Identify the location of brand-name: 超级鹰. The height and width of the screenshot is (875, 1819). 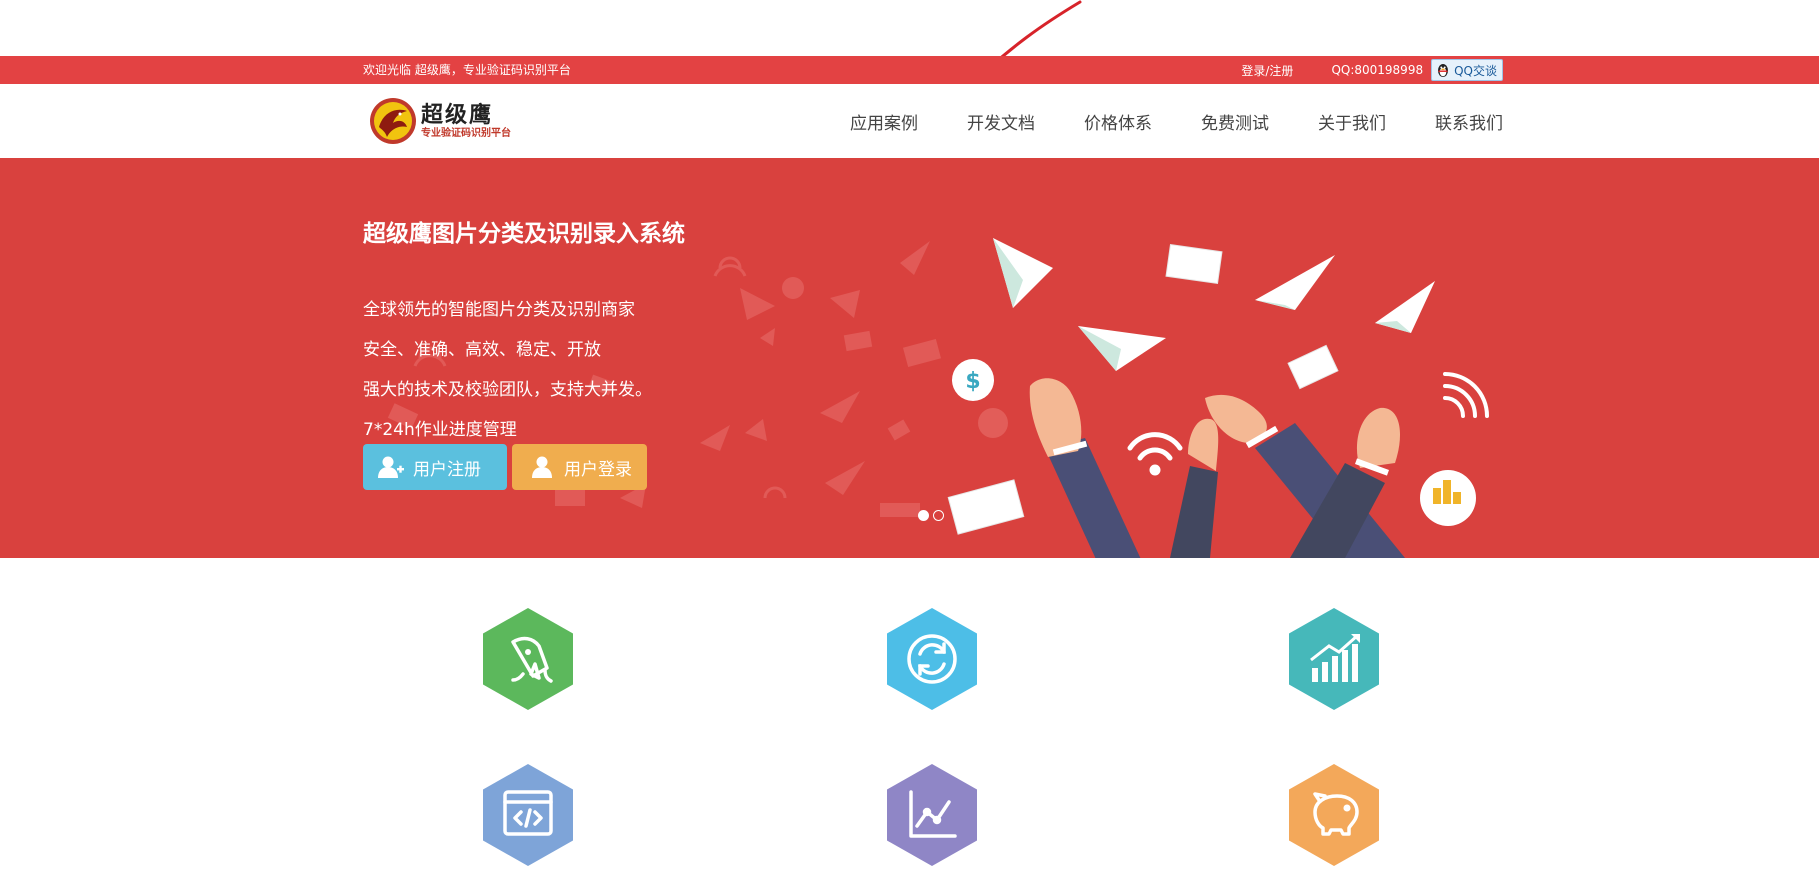
(457, 115).